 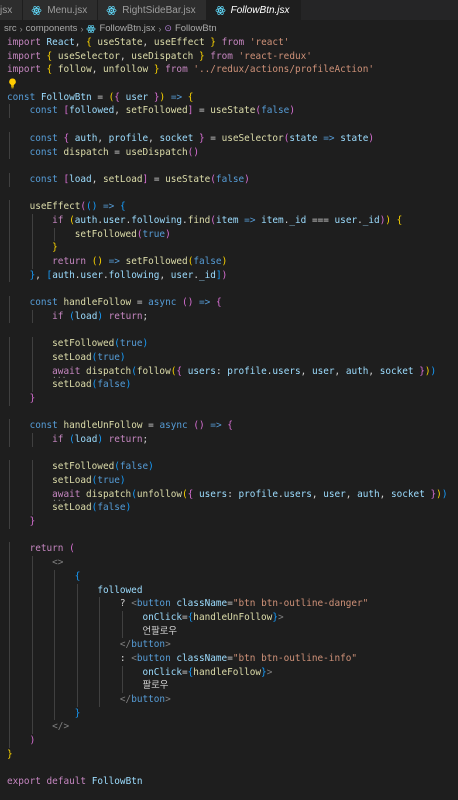 I want to click on code-text: followed, so click(x=120, y=590).